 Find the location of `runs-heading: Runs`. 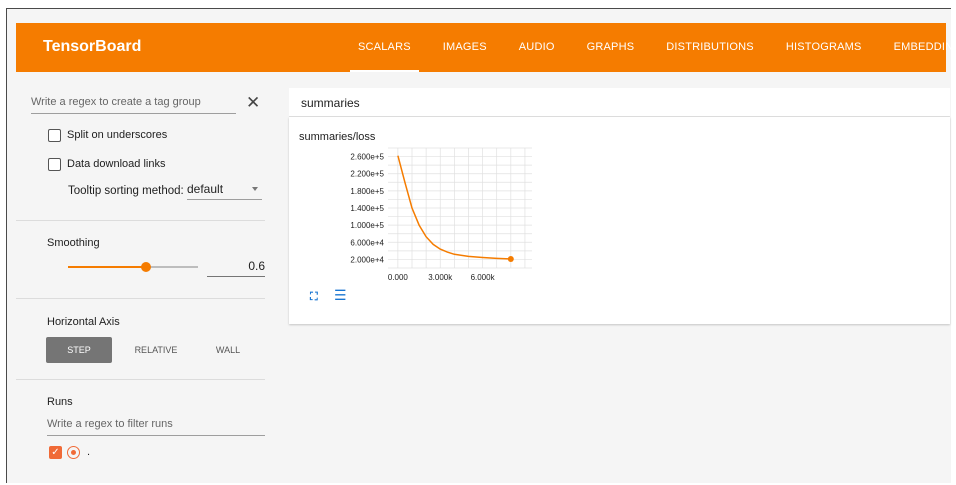

runs-heading: Runs is located at coordinates (60, 402).